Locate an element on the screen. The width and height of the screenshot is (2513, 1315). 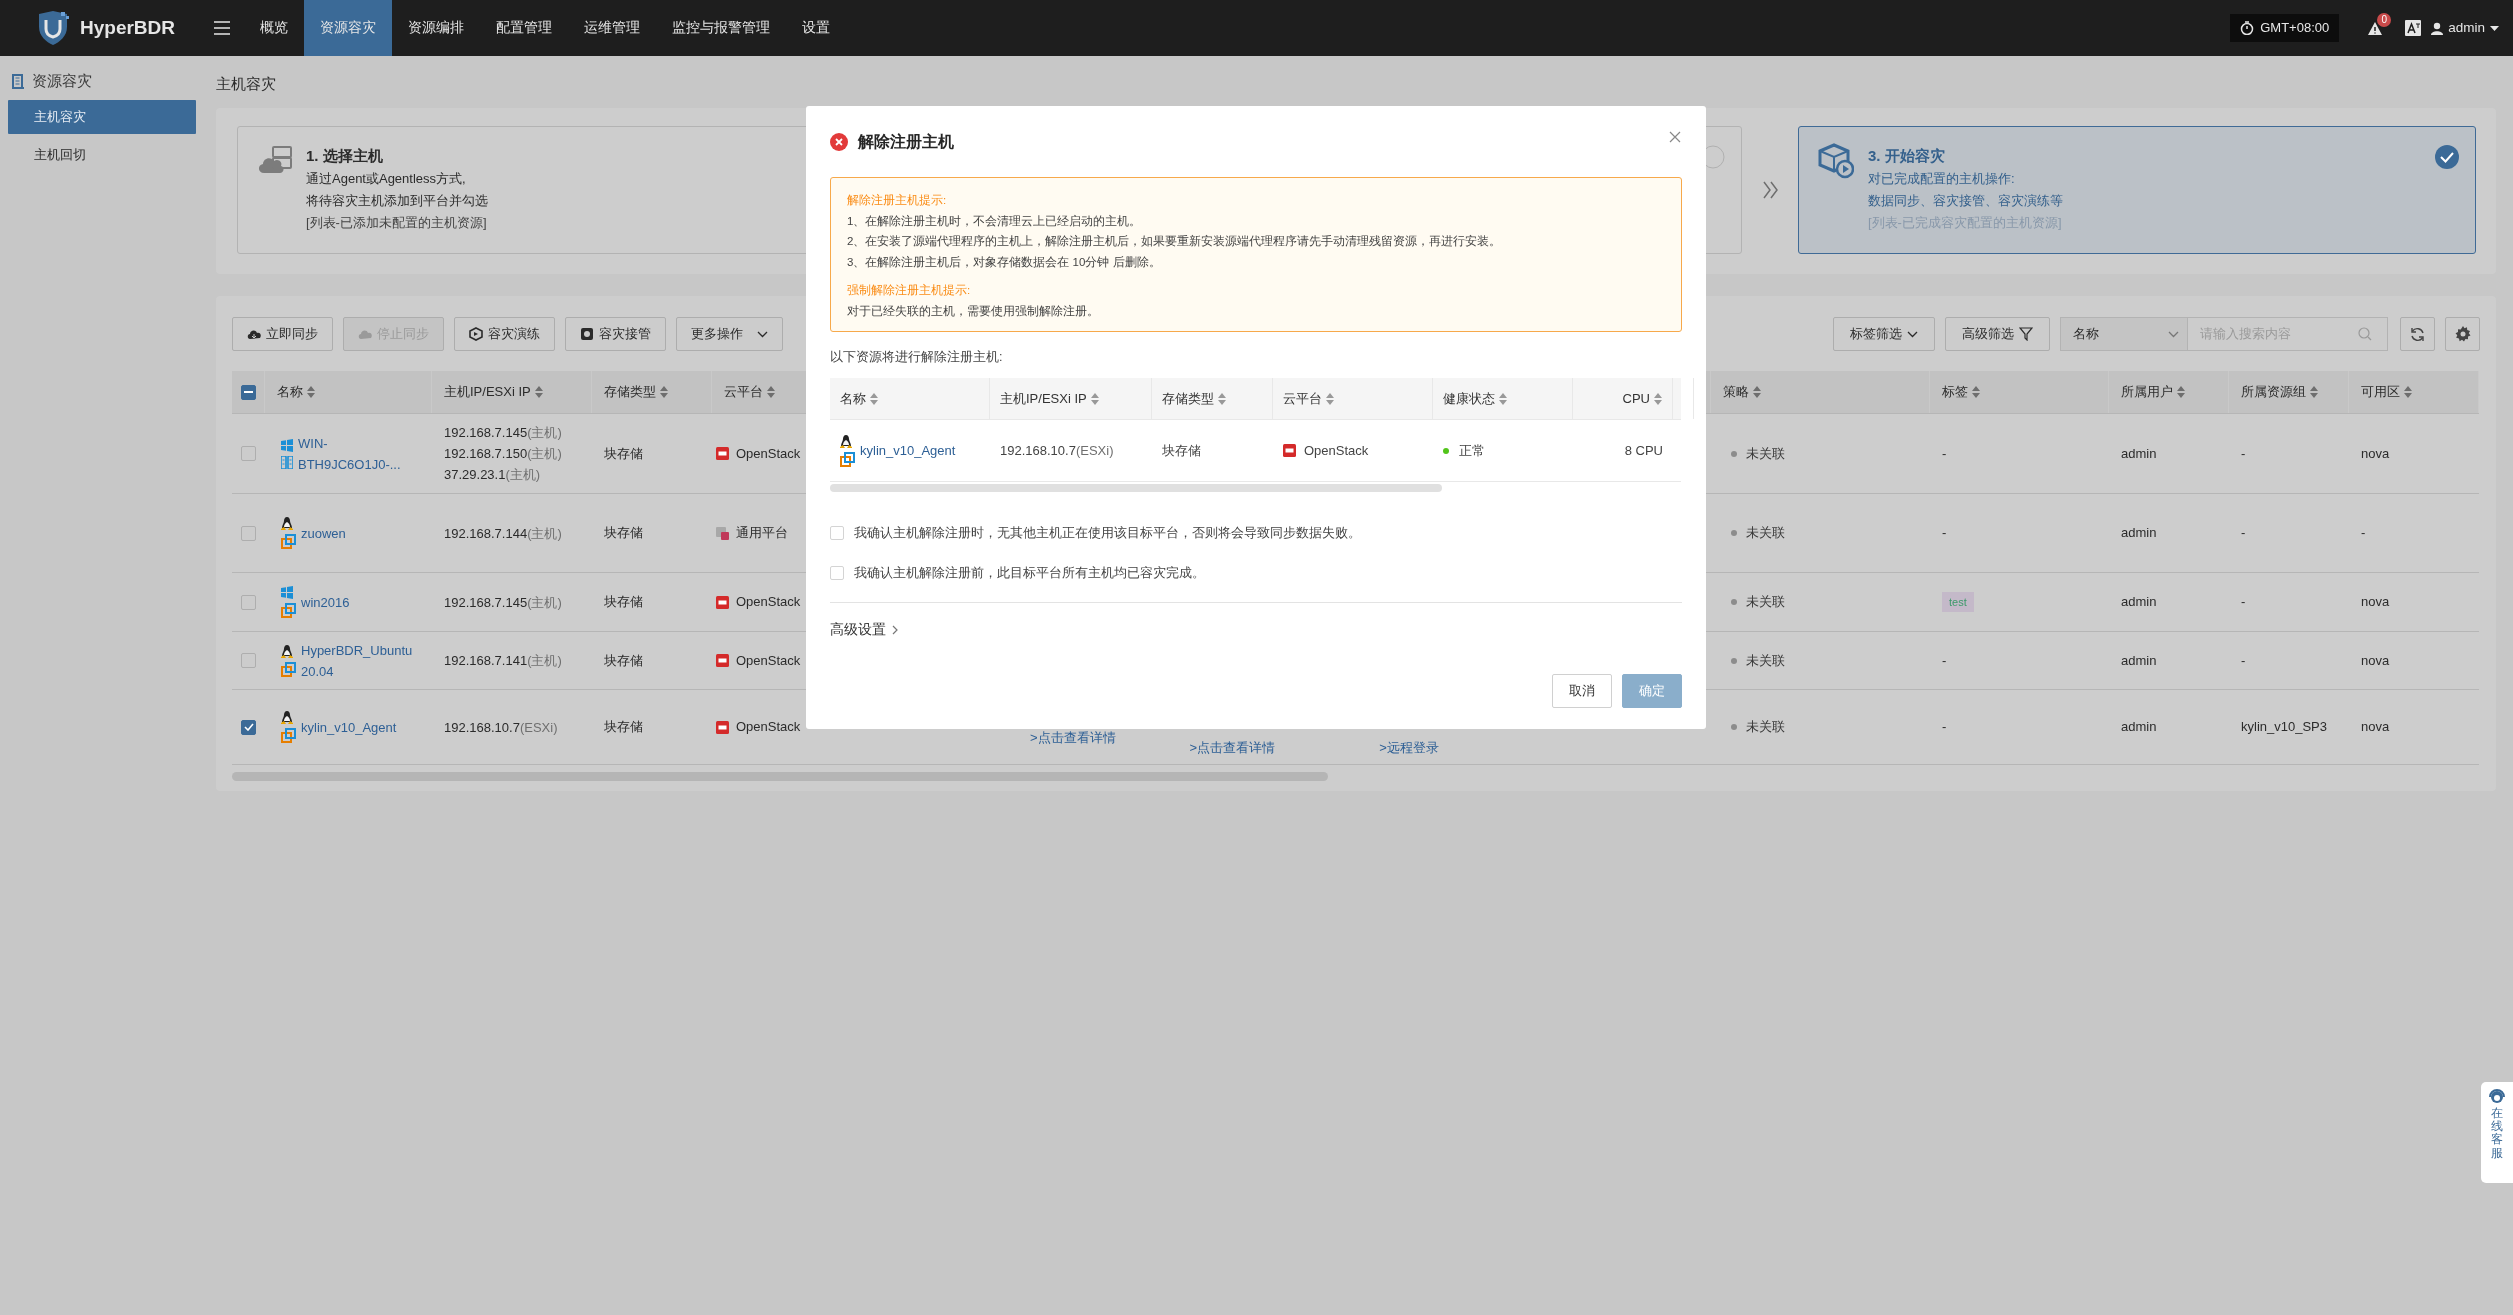
nav-tab: 运维管理 is located at coordinates (612, 28).